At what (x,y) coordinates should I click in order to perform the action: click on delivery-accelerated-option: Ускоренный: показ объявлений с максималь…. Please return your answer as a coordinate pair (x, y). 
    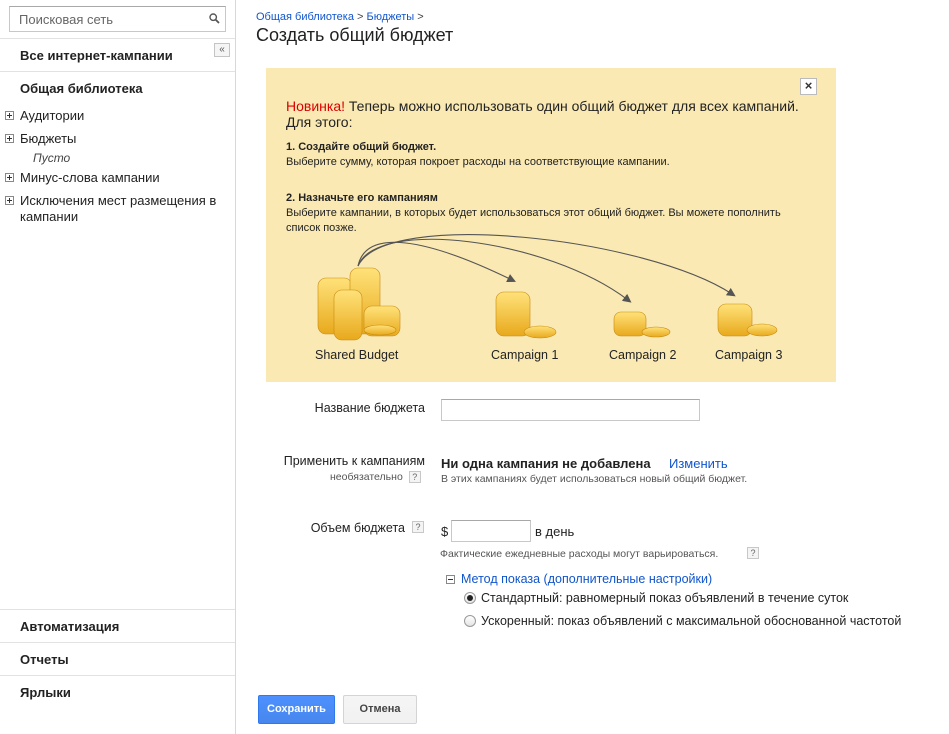
    Looking at the image, I should click on (682, 621).